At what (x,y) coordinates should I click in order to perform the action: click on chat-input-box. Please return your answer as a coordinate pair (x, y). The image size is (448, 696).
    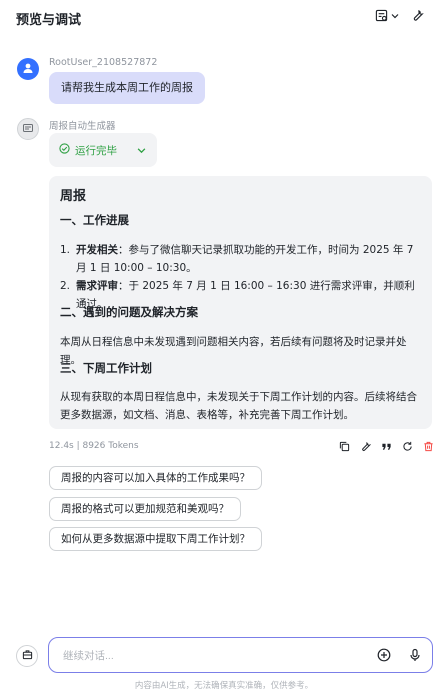
    Looking at the image, I should click on (240, 655).